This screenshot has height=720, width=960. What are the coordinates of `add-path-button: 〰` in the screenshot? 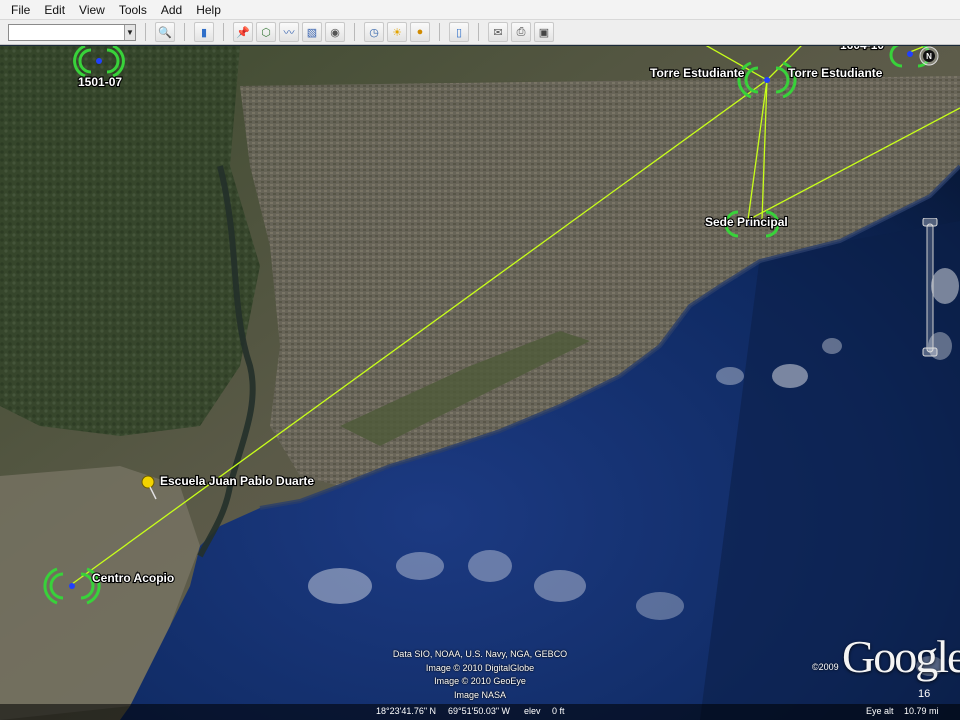 It's located at (289, 32).